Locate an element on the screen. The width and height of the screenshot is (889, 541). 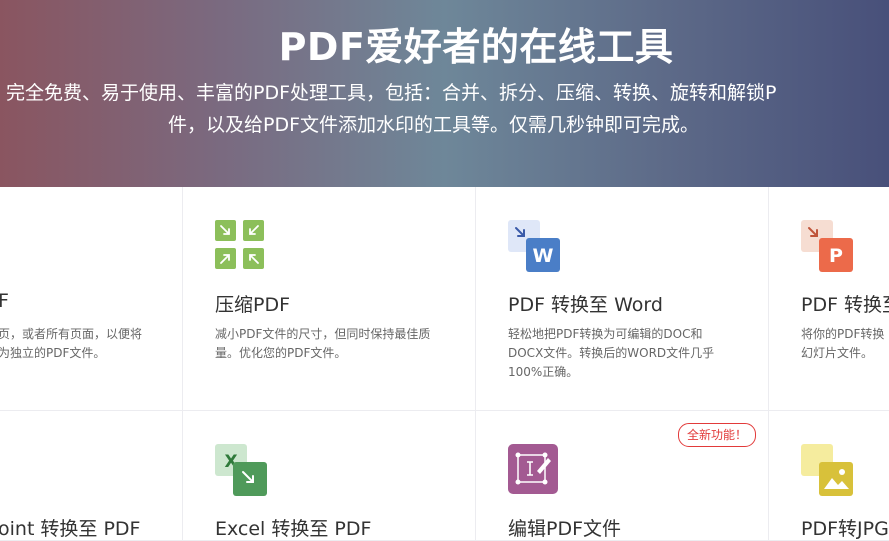
word-icon: W is located at coordinates (534, 246).